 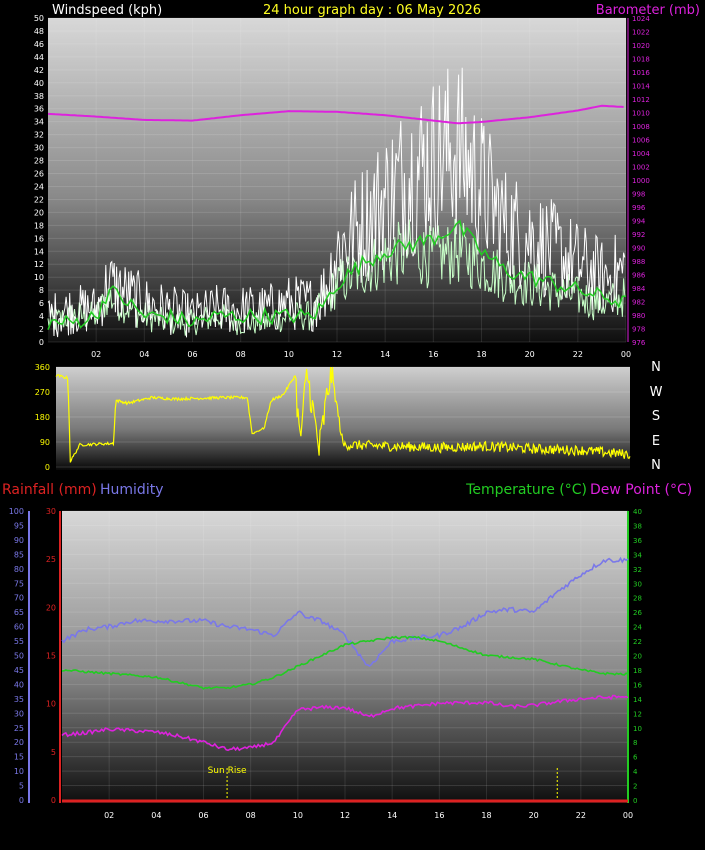 What do you see at coordinates (41, 290) in the screenshot?
I see `wind-tick-label: 8` at bounding box center [41, 290].